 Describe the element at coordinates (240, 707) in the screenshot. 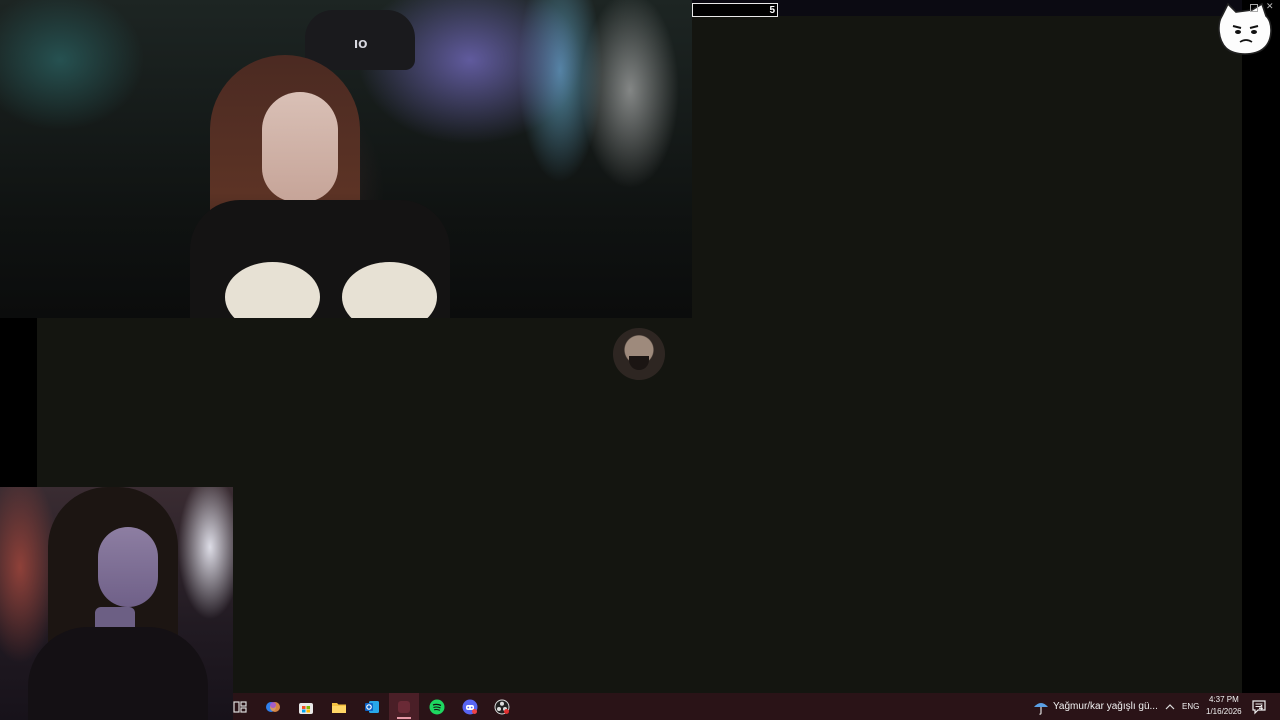

I see `task-view-icon` at that location.